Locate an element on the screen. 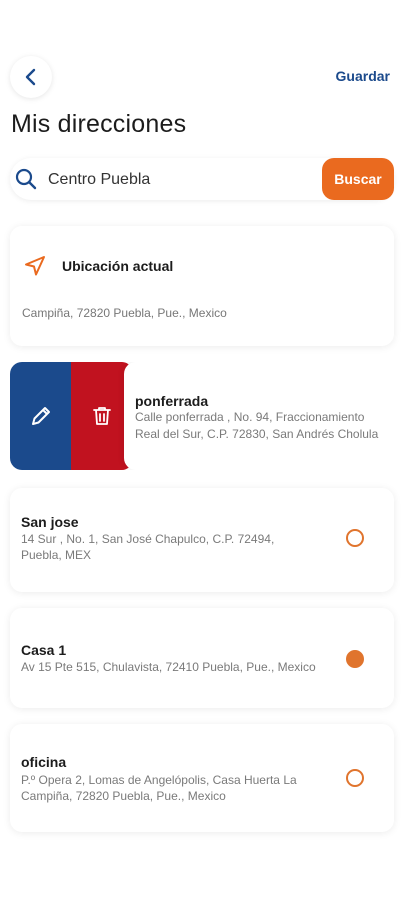 The width and height of the screenshot is (404, 900). address-line: Puebla, MEX is located at coordinates (56, 555).